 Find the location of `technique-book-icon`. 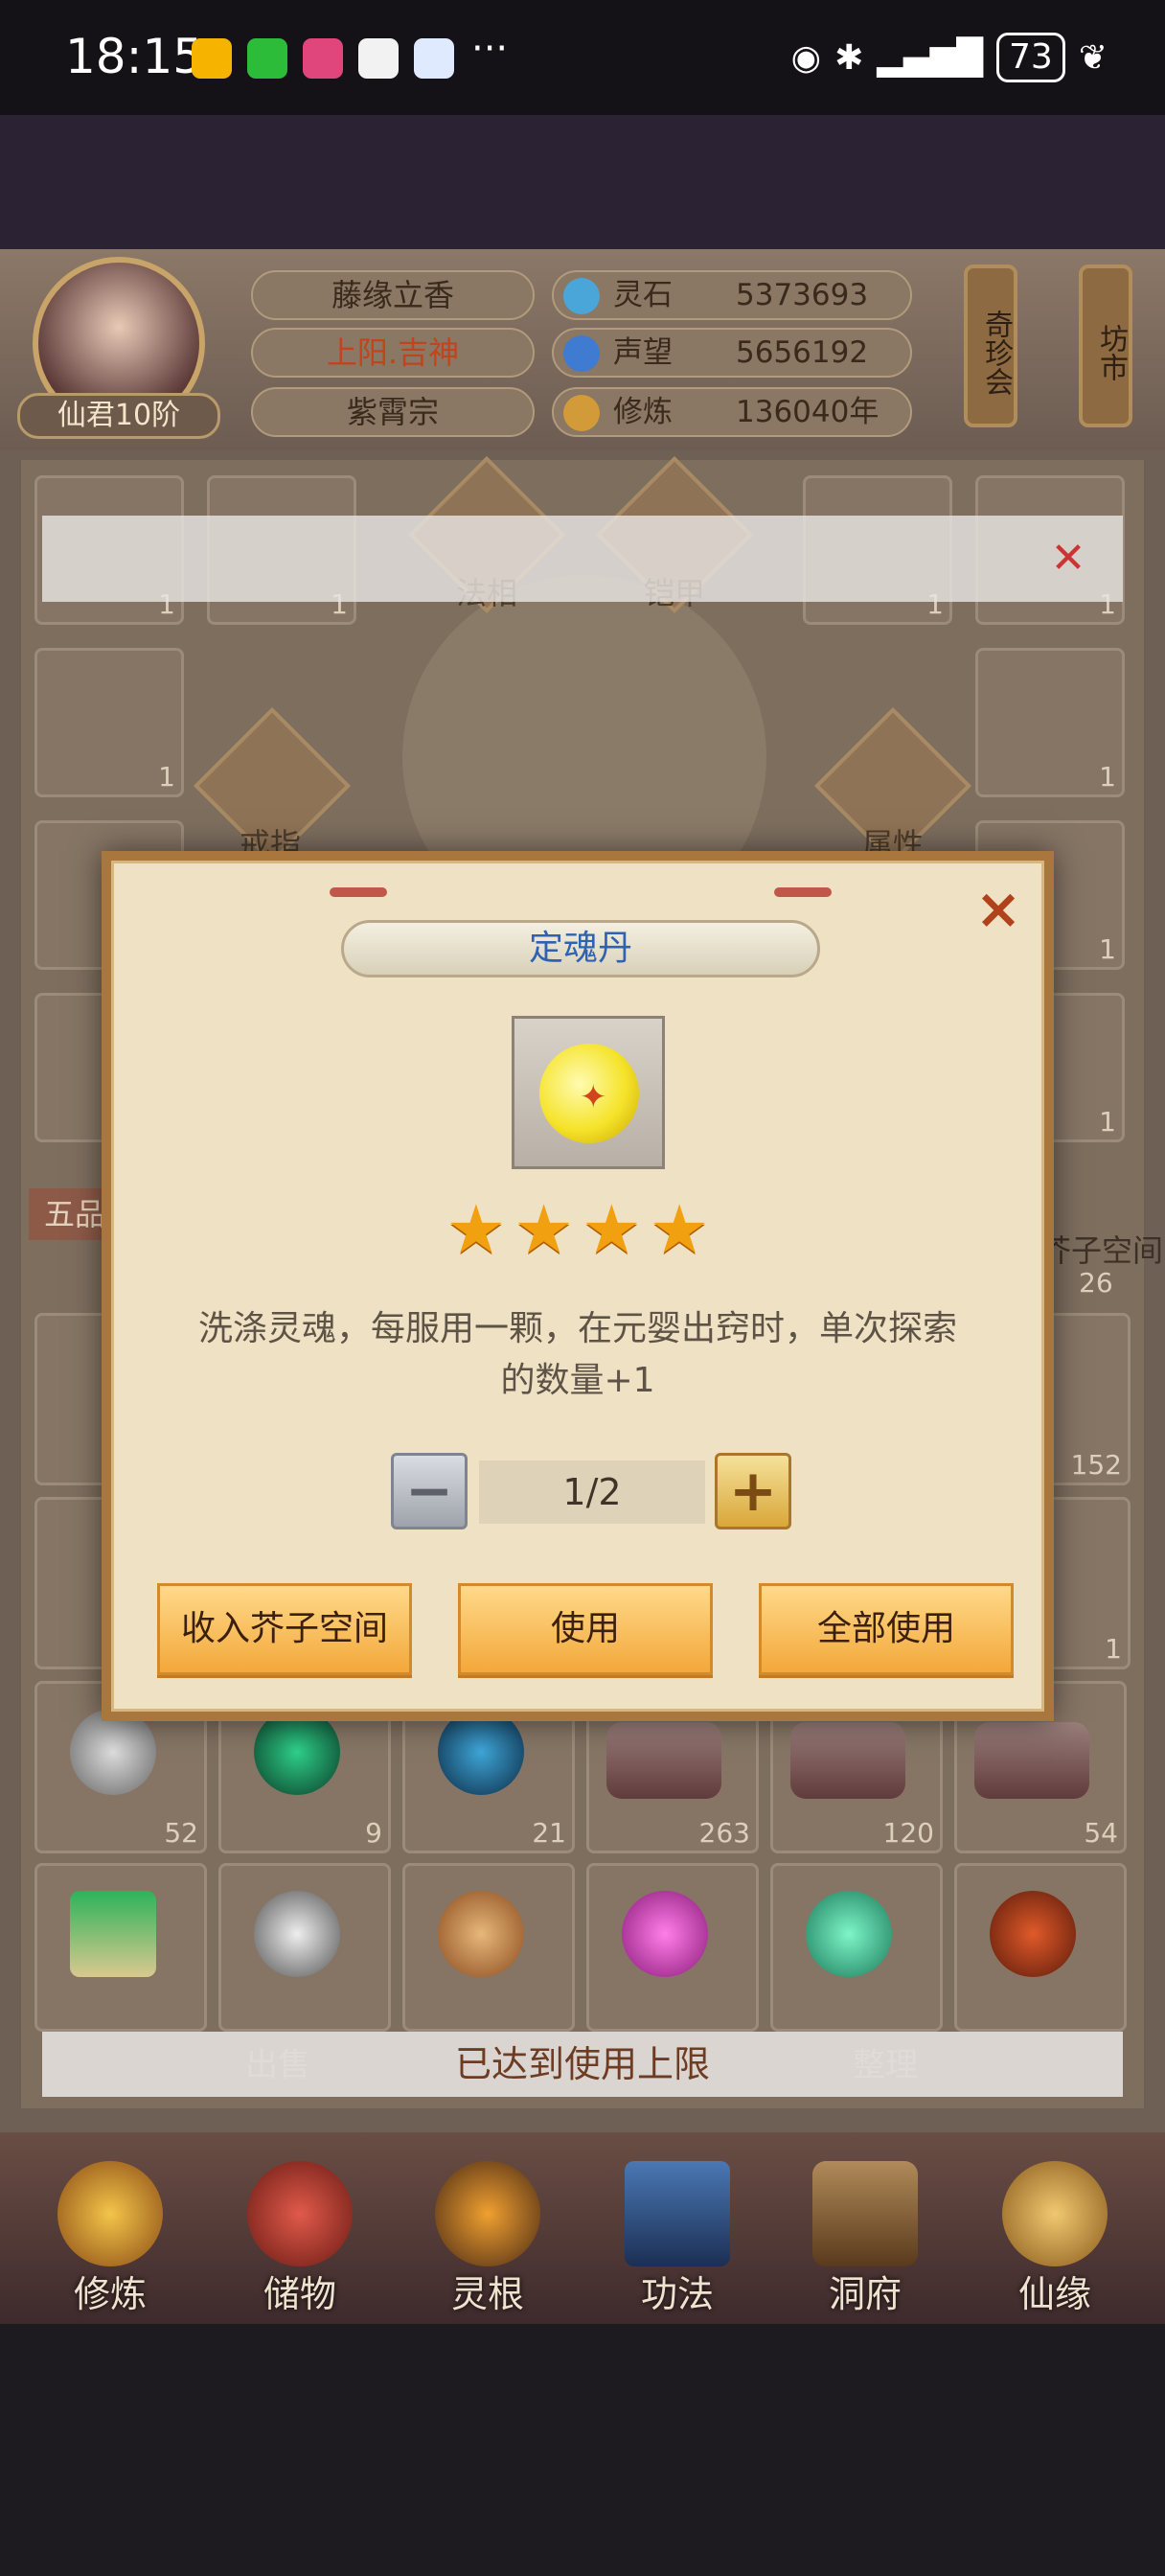

technique-book-icon is located at coordinates (677, 2213).